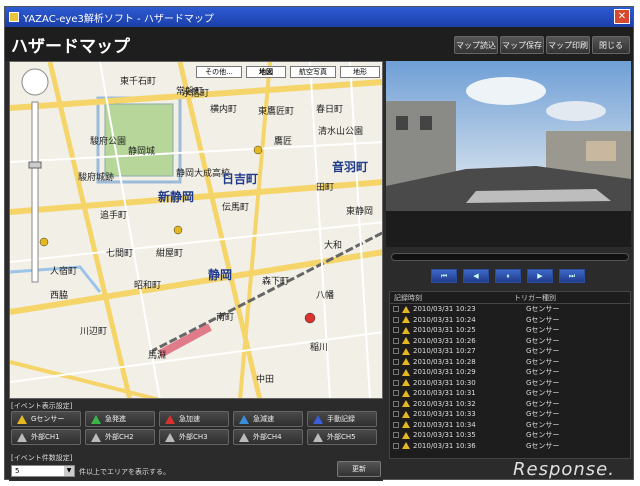 This screenshot has height=486, width=640. Describe the element at coordinates (342, 419) in the screenshot. I see `event-filter-button: 手動記録` at that location.